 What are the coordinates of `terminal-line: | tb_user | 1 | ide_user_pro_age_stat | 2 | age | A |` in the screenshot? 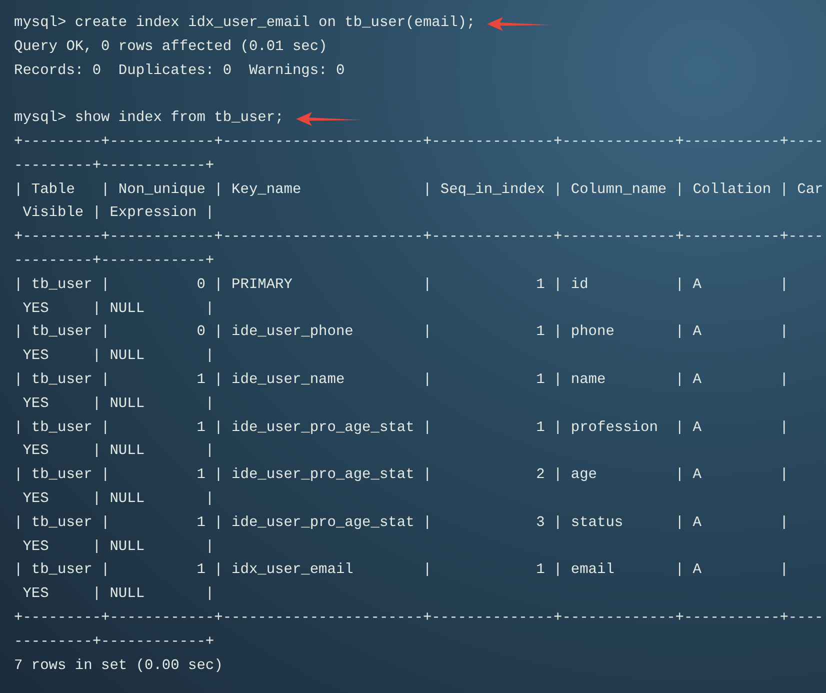 It's located at (401, 476).